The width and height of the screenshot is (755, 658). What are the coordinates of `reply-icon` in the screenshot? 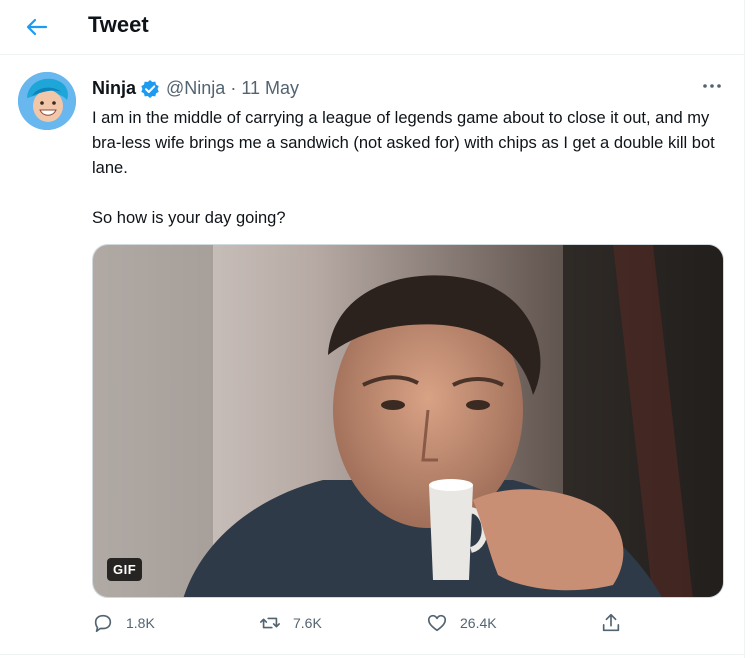 It's located at (103, 623).